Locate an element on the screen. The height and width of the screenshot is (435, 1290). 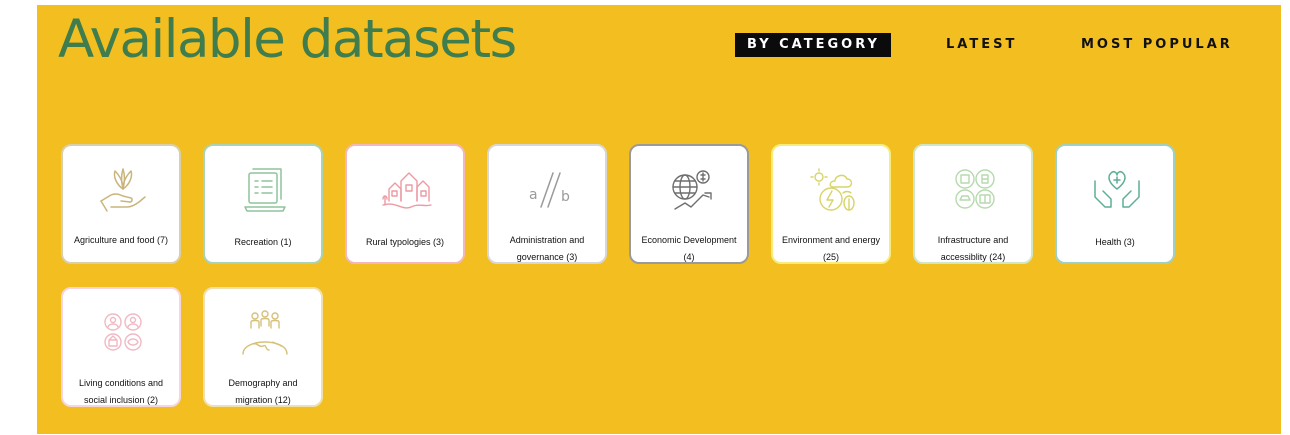
hand-plant-icon is located at coordinates (123, 190).